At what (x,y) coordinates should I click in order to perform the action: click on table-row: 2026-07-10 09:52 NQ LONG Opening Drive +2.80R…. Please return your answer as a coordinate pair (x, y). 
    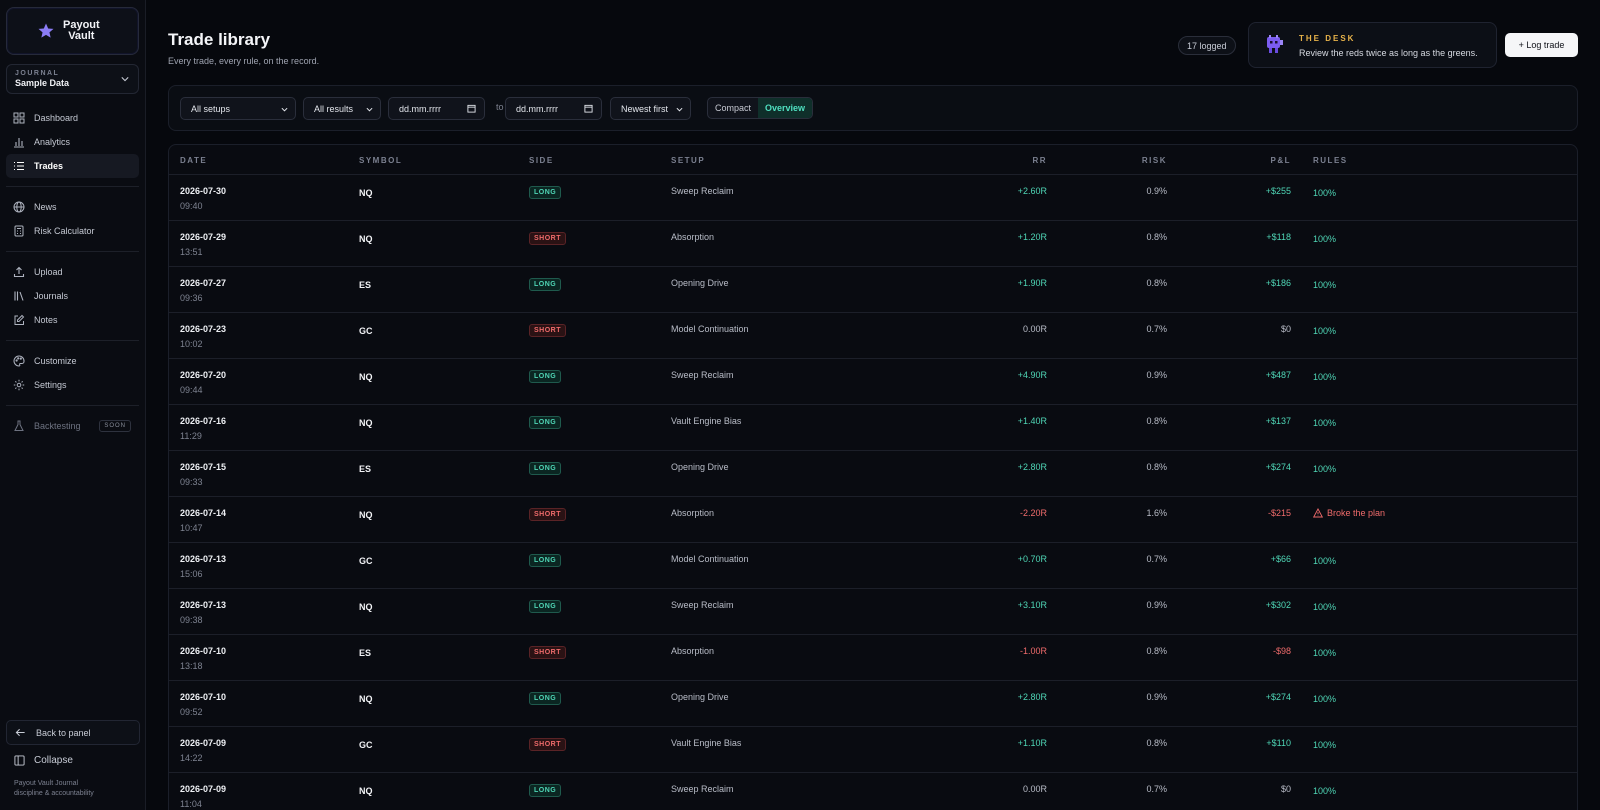
    Looking at the image, I should click on (873, 704).